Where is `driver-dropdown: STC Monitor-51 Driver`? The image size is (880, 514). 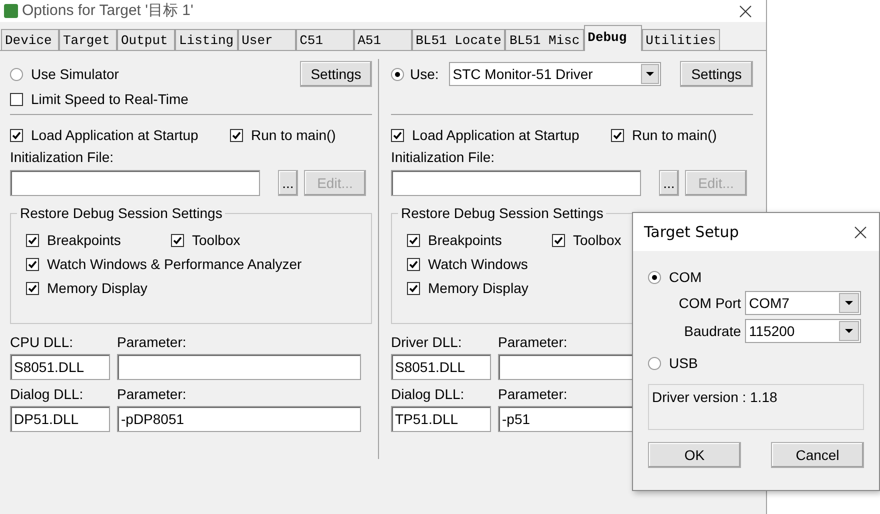 driver-dropdown: STC Monitor-51 Driver is located at coordinates (554, 74).